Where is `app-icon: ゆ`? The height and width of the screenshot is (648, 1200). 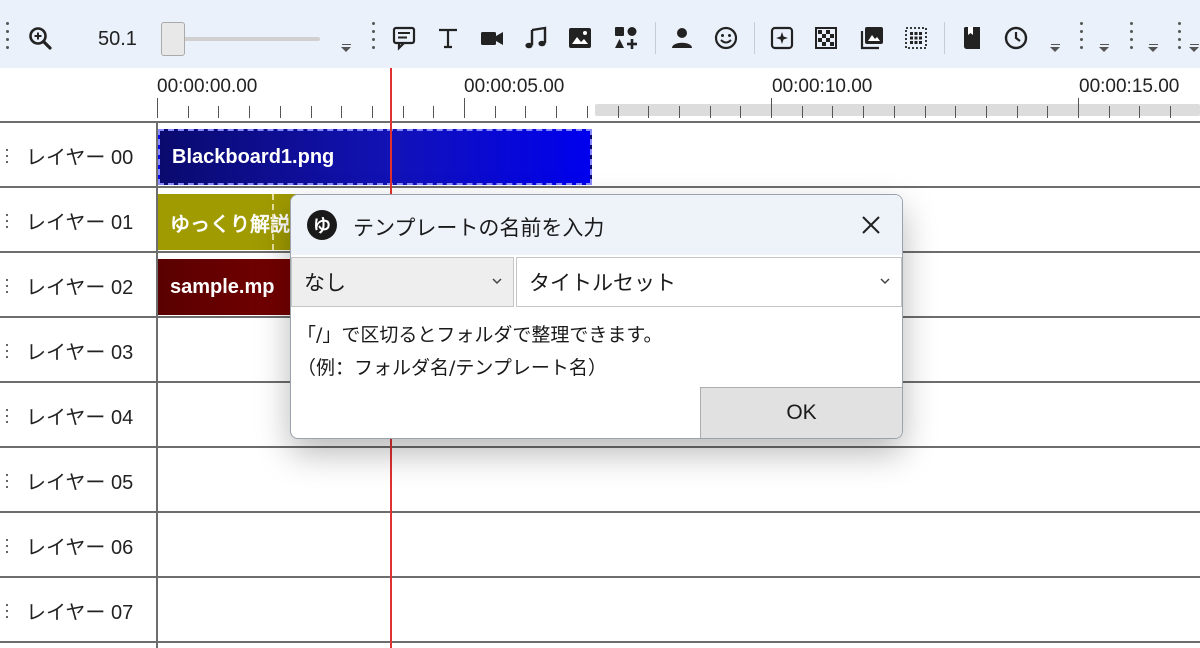 app-icon: ゆ is located at coordinates (322, 225).